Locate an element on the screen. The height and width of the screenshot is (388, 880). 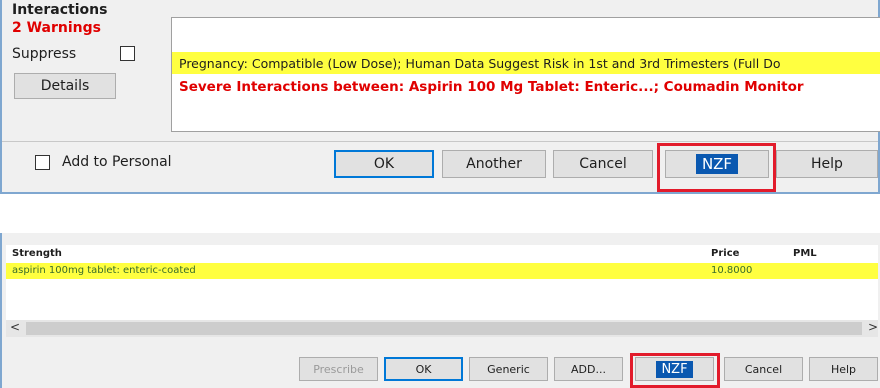
horizontal-scrollbar: < > is located at coordinates (442, 328).